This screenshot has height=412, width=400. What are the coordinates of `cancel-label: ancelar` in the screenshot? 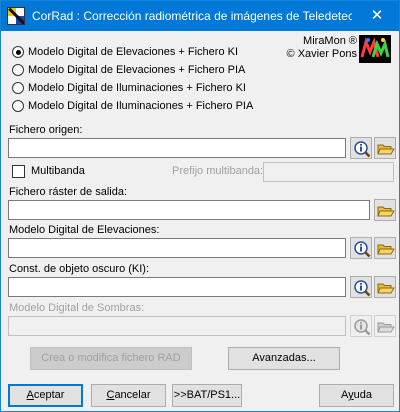 It's located at (132, 395).